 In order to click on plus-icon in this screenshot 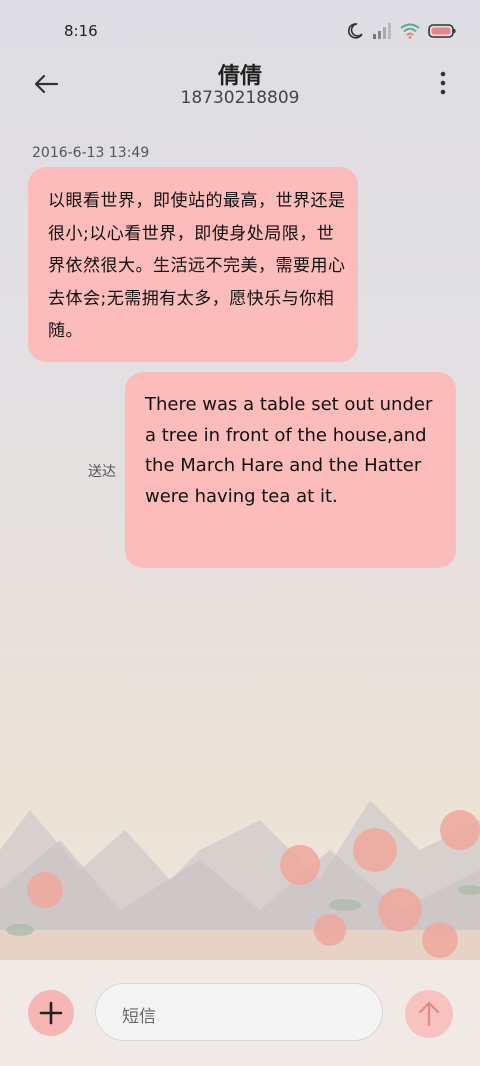, I will do `click(51, 1013)`.